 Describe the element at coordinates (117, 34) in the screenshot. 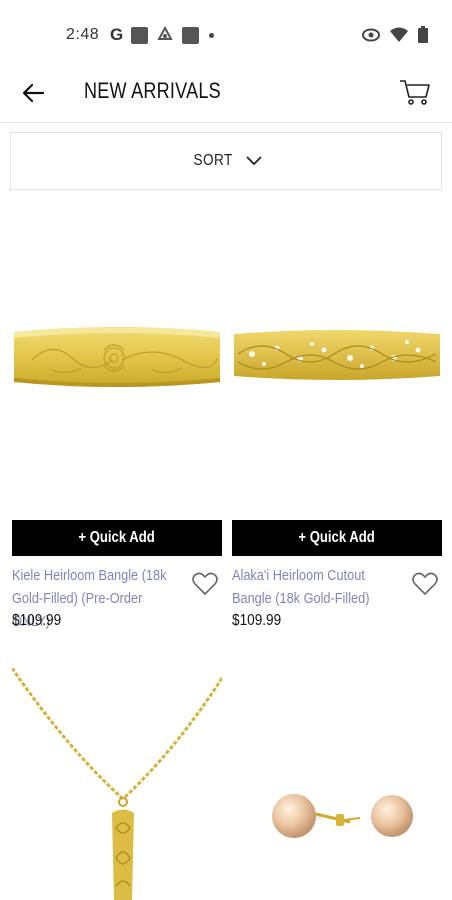

I see `google-icon: G` at that location.